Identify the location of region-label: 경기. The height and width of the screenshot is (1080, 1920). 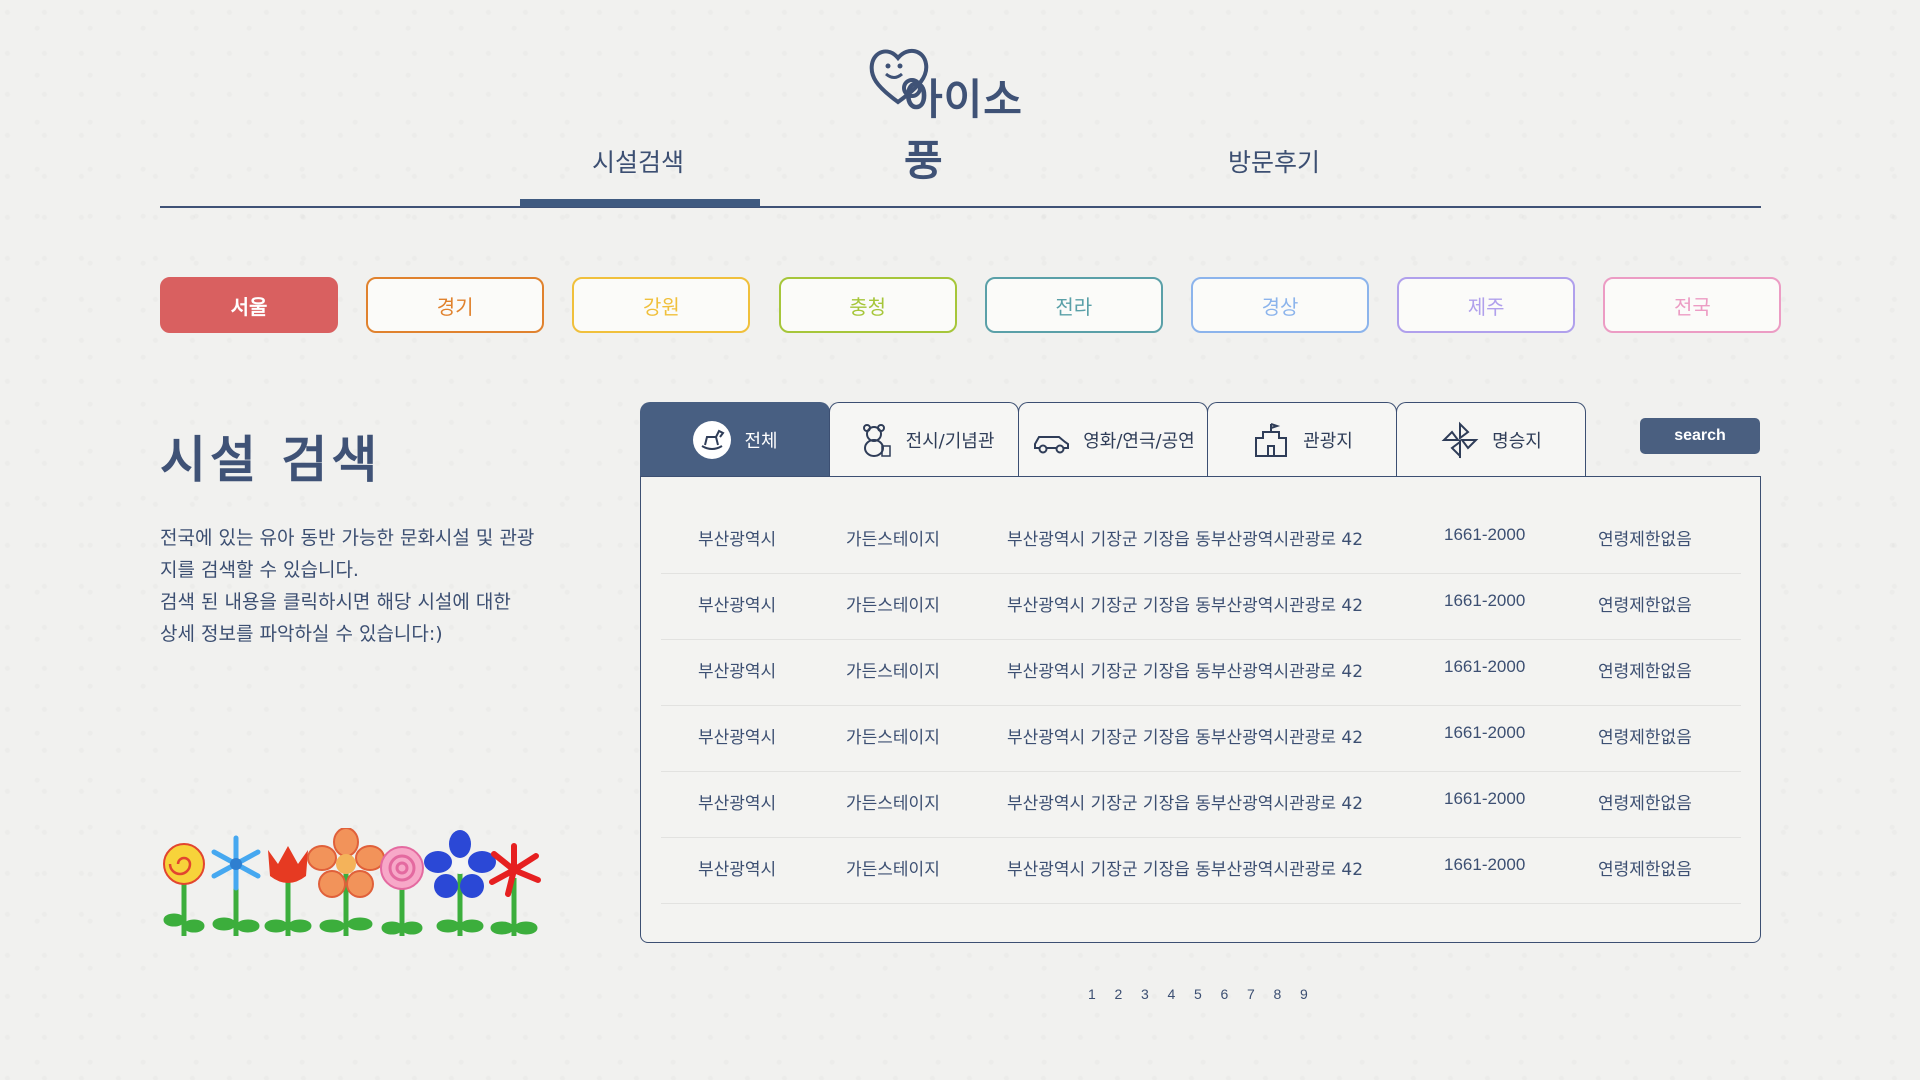
(455, 306).